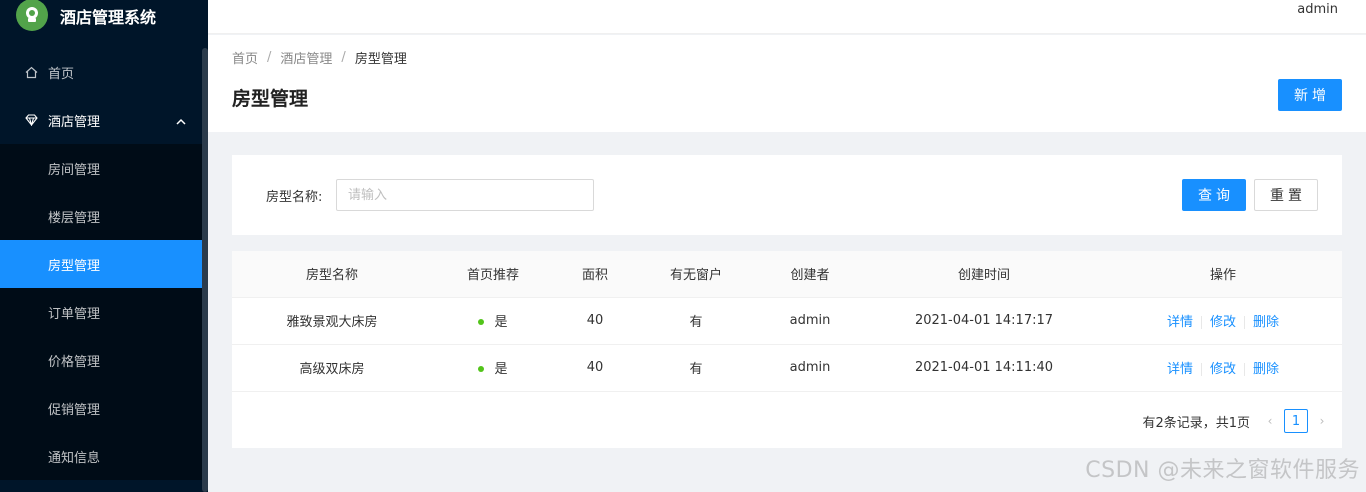 The height and width of the screenshot is (492, 1366). What do you see at coordinates (74, 266) in the screenshot?
I see `sidebar-item-label: 房型管理` at bounding box center [74, 266].